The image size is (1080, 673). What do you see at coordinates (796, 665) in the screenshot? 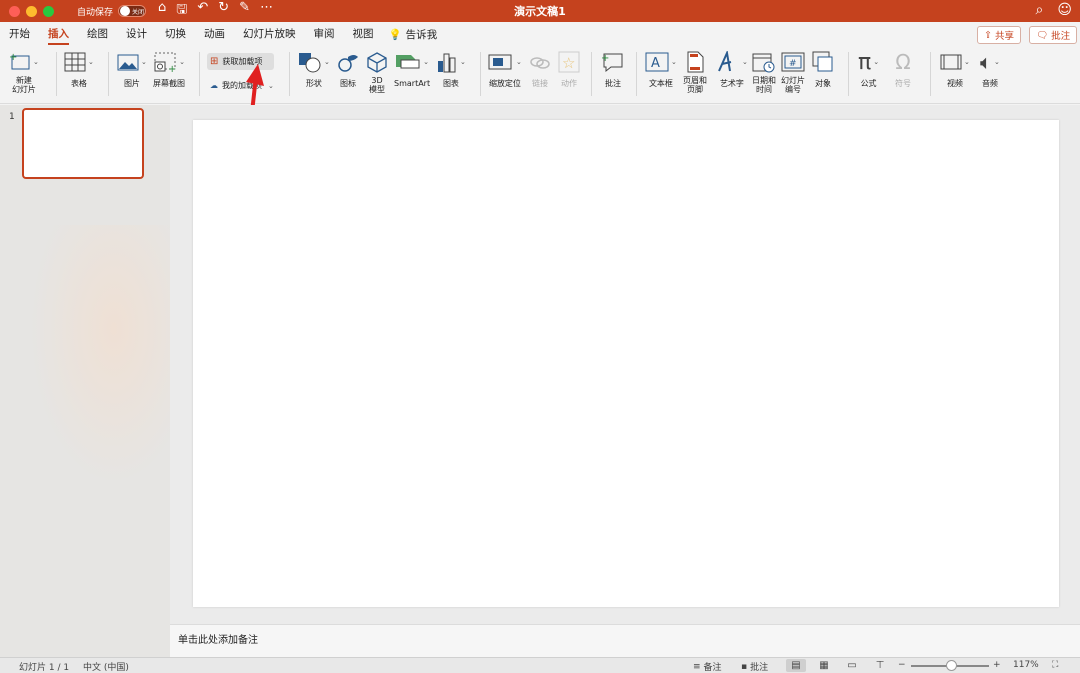
I see `normal-view-button: ▤` at bounding box center [796, 665].